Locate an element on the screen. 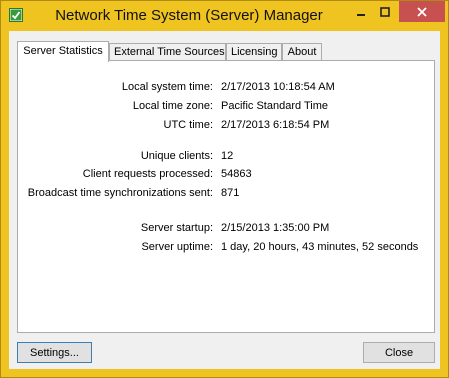  title-bar: Network Time System (Server) Manager is located at coordinates (224, 16).